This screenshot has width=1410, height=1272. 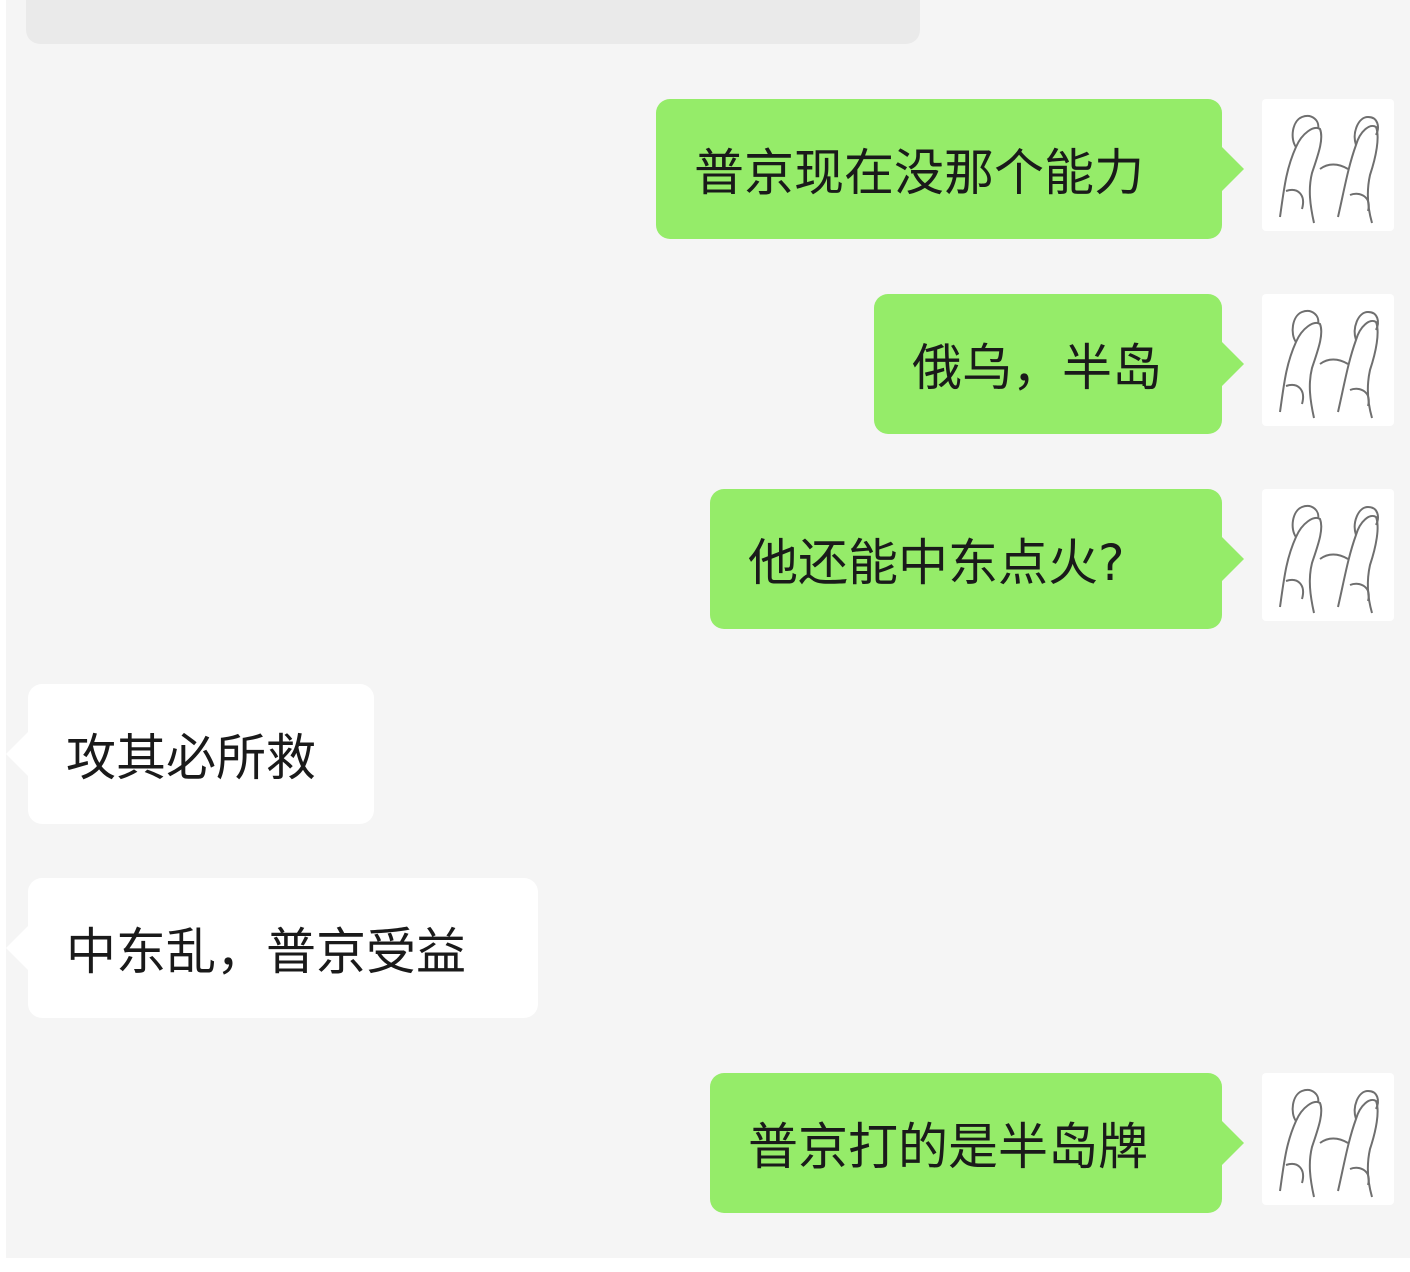 I want to click on message-bubble-sent: 普京打的是半岛牌, so click(x=977, y=1143).